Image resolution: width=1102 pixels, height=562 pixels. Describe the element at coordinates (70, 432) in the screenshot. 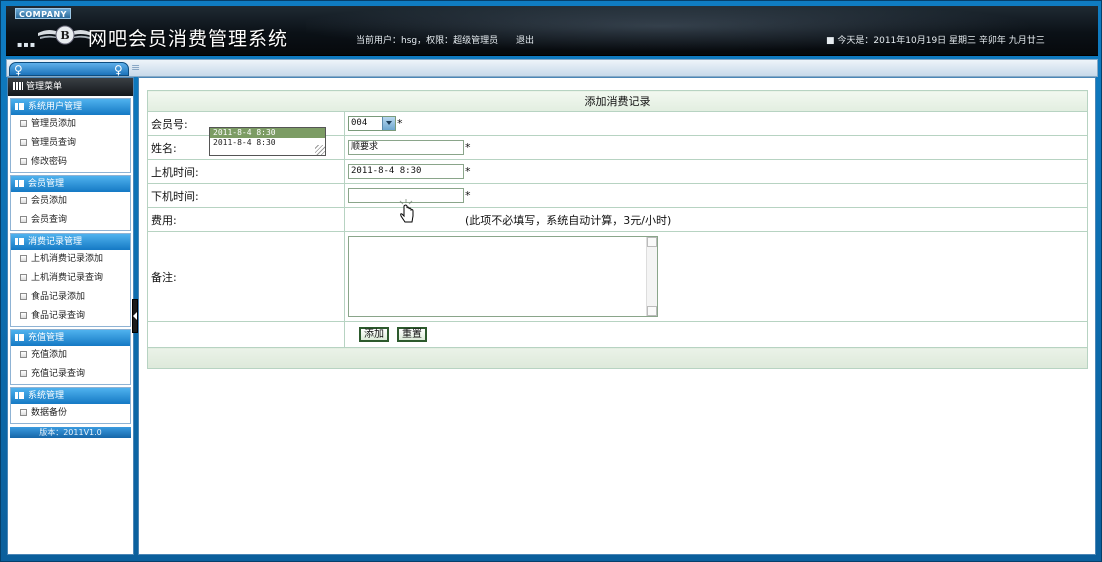

I see `version-label: 版本：2011V1.0` at that location.